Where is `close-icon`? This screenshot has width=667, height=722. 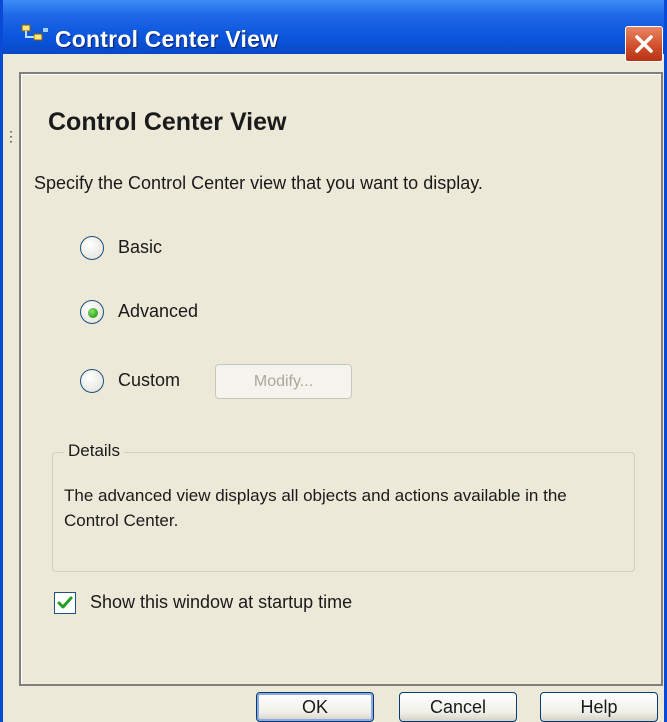 close-icon is located at coordinates (644, 44).